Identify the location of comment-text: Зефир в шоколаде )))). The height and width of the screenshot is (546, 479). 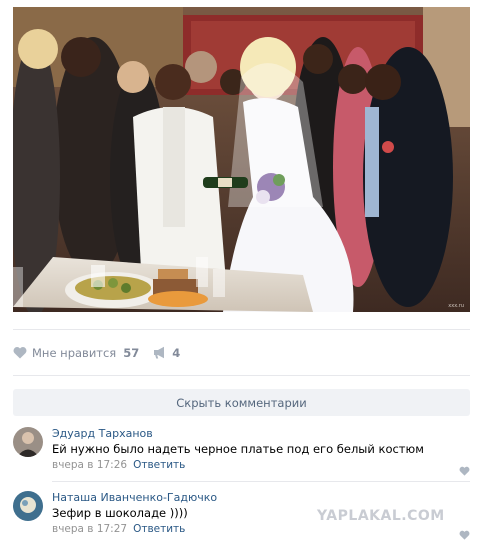
(120, 513).